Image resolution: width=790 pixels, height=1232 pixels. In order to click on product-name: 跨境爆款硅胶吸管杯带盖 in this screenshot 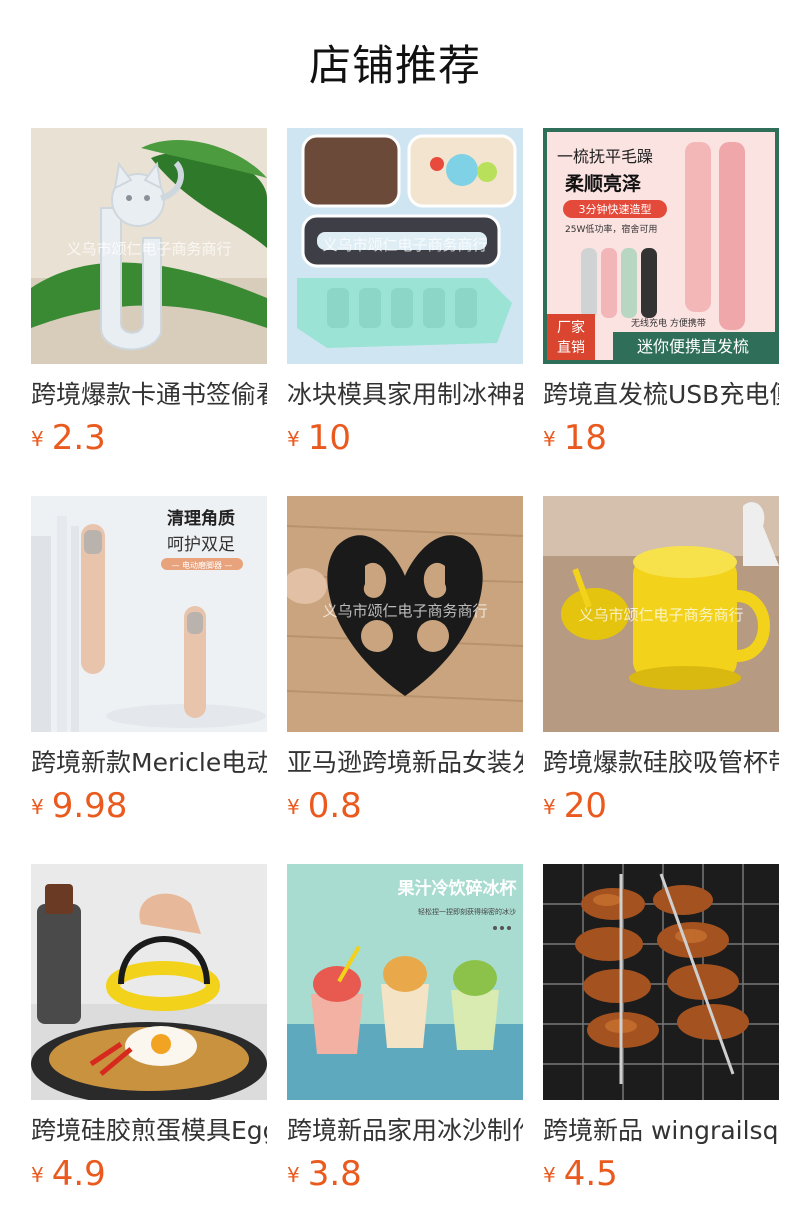, I will do `click(661, 763)`.